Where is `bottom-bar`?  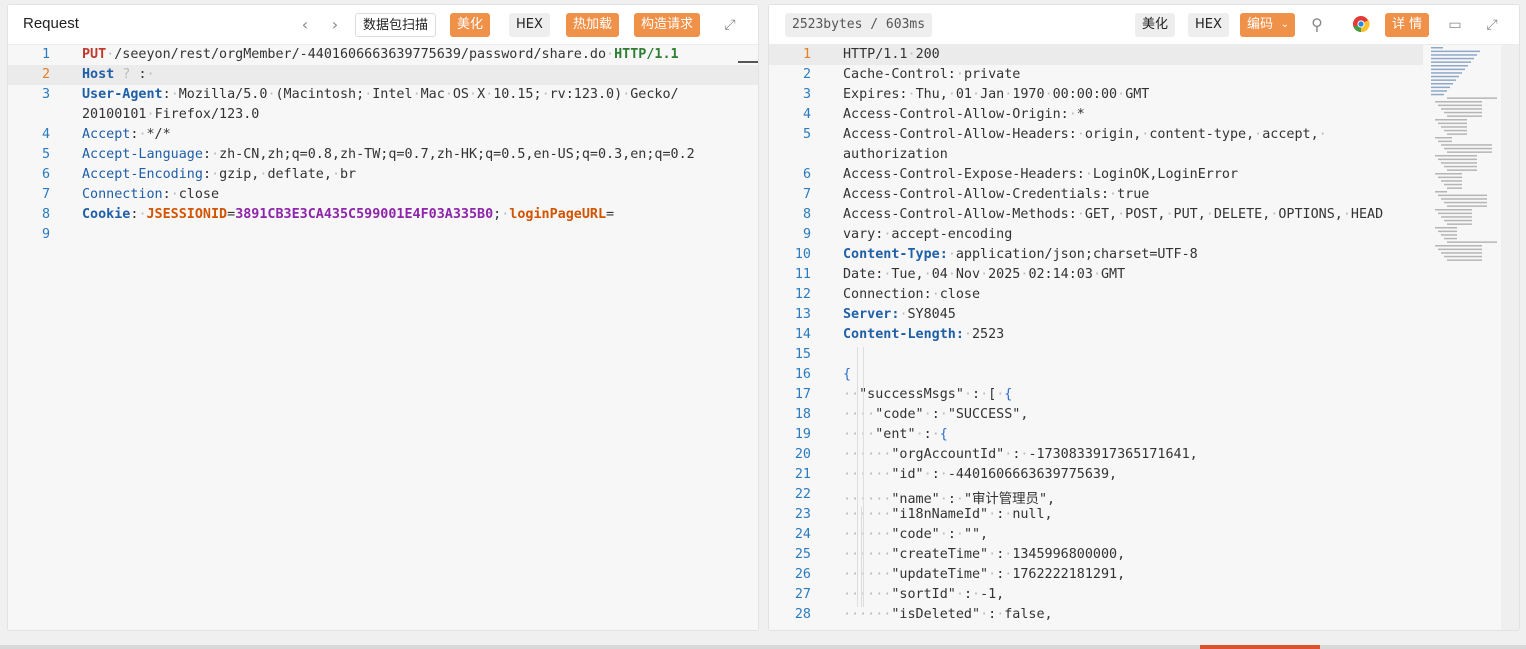
bottom-bar is located at coordinates (763, 647).